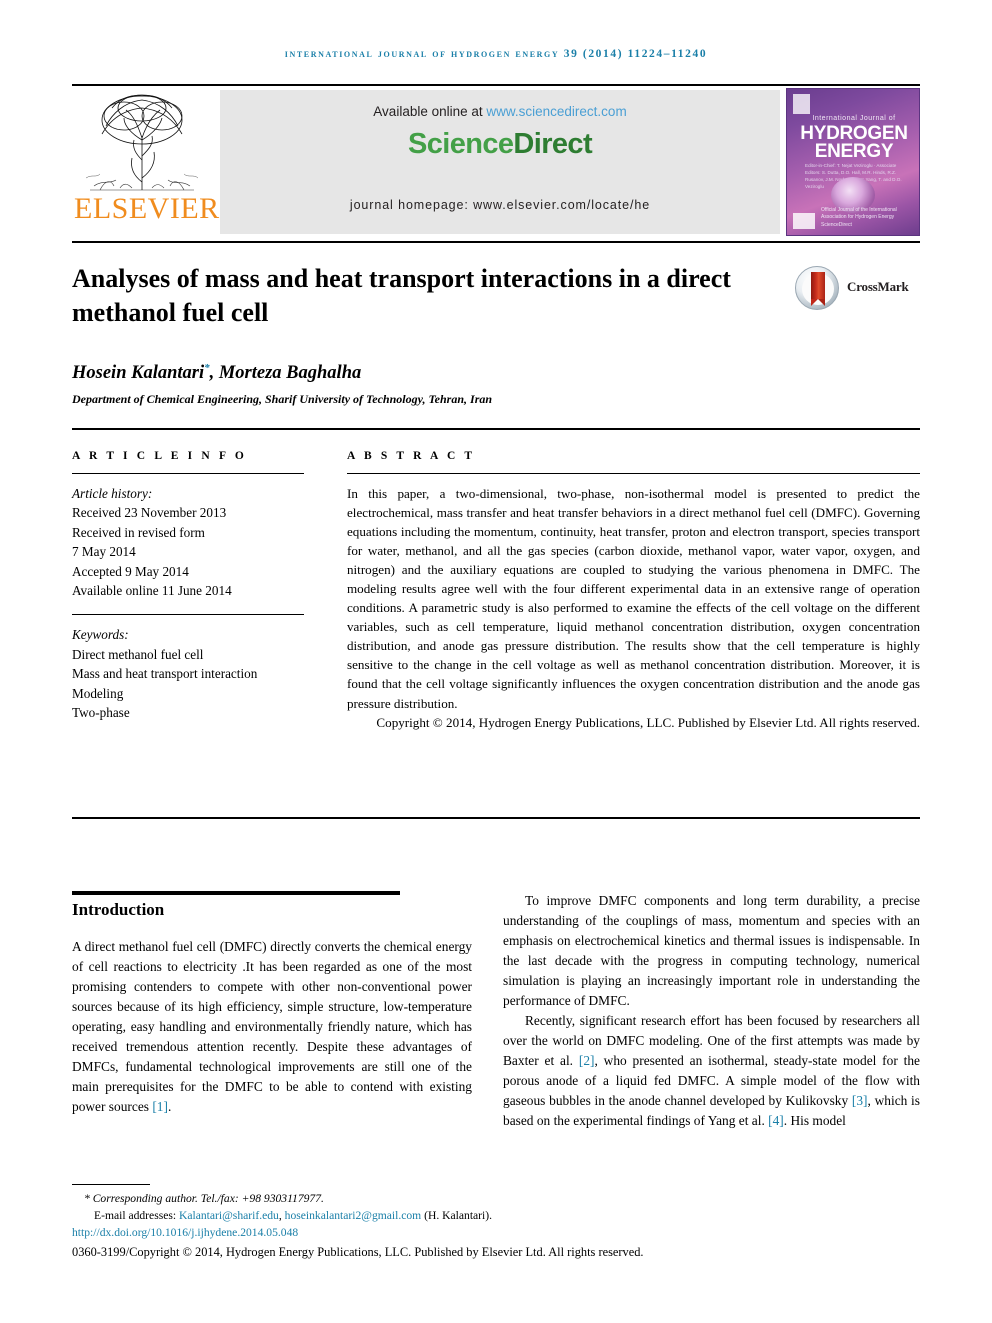 The image size is (992, 1323). What do you see at coordinates (149, 513) in the screenshot?
I see `article-history-item: Received 23 November 2013` at bounding box center [149, 513].